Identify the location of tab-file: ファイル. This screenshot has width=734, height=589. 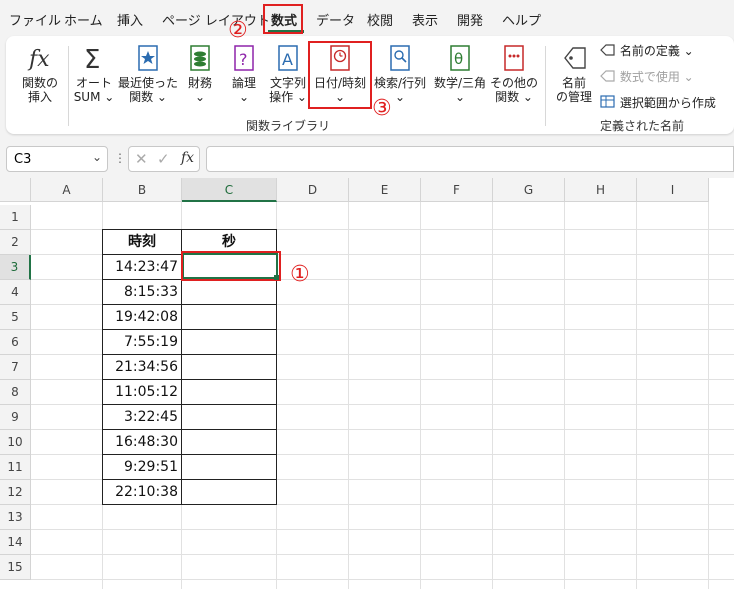
(35, 19).